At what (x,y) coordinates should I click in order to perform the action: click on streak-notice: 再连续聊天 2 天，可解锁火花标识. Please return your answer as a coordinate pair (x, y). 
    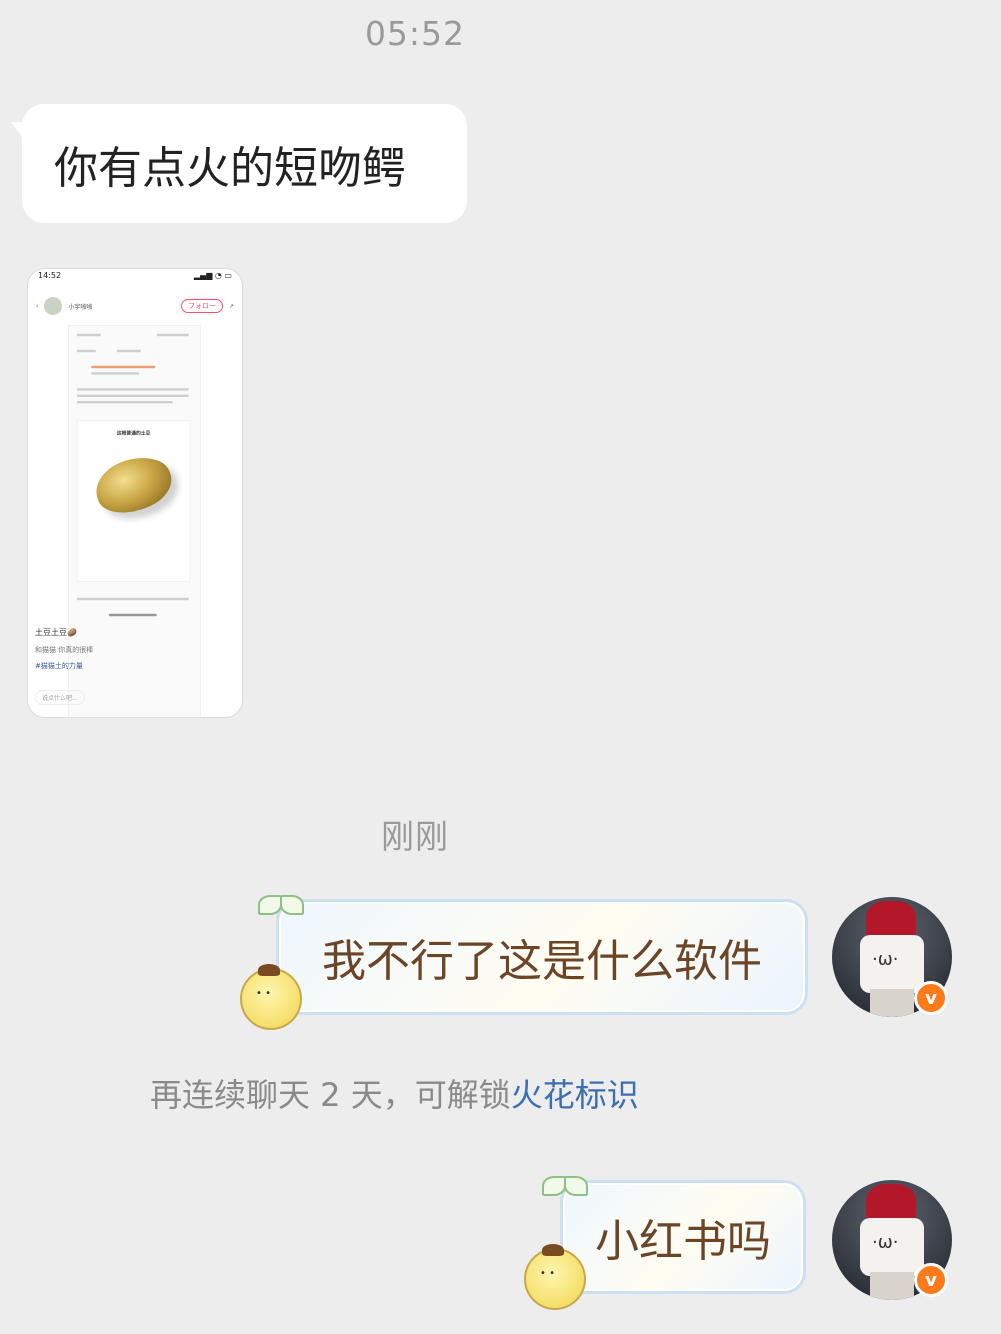
    Looking at the image, I should click on (394, 1093).